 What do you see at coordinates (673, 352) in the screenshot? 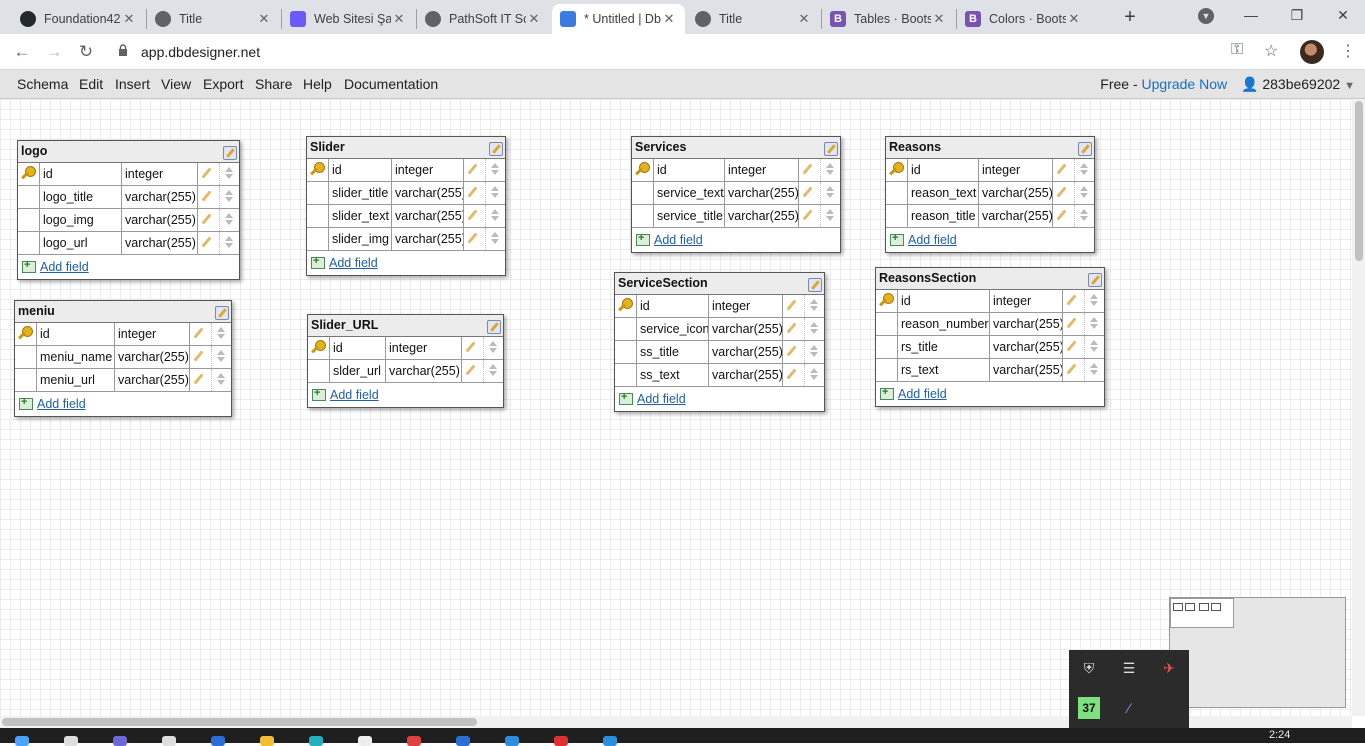
I see `field-name: ss_title` at bounding box center [673, 352].